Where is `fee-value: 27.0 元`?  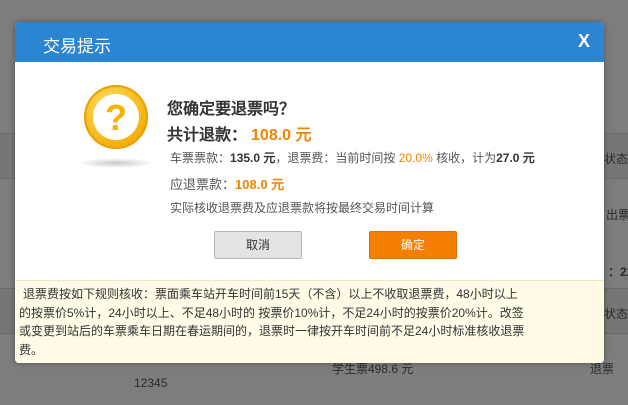 fee-value: 27.0 元 is located at coordinates (515, 158).